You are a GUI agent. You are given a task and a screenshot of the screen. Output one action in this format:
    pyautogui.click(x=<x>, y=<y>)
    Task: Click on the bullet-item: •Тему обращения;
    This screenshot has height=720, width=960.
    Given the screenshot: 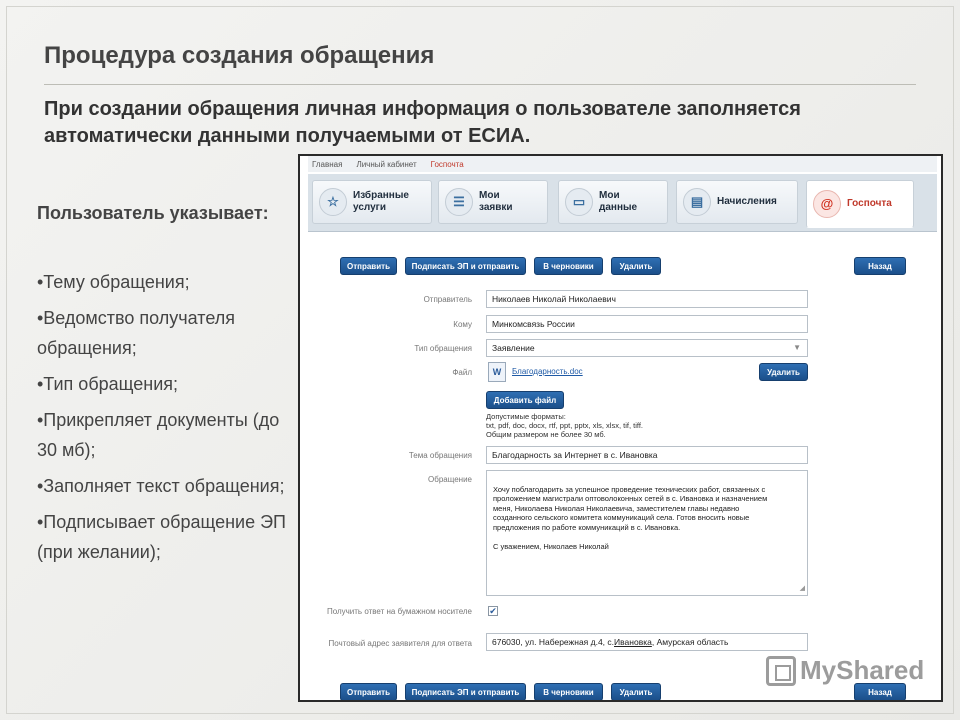 What is the action you would take?
    pyautogui.click(x=113, y=282)
    